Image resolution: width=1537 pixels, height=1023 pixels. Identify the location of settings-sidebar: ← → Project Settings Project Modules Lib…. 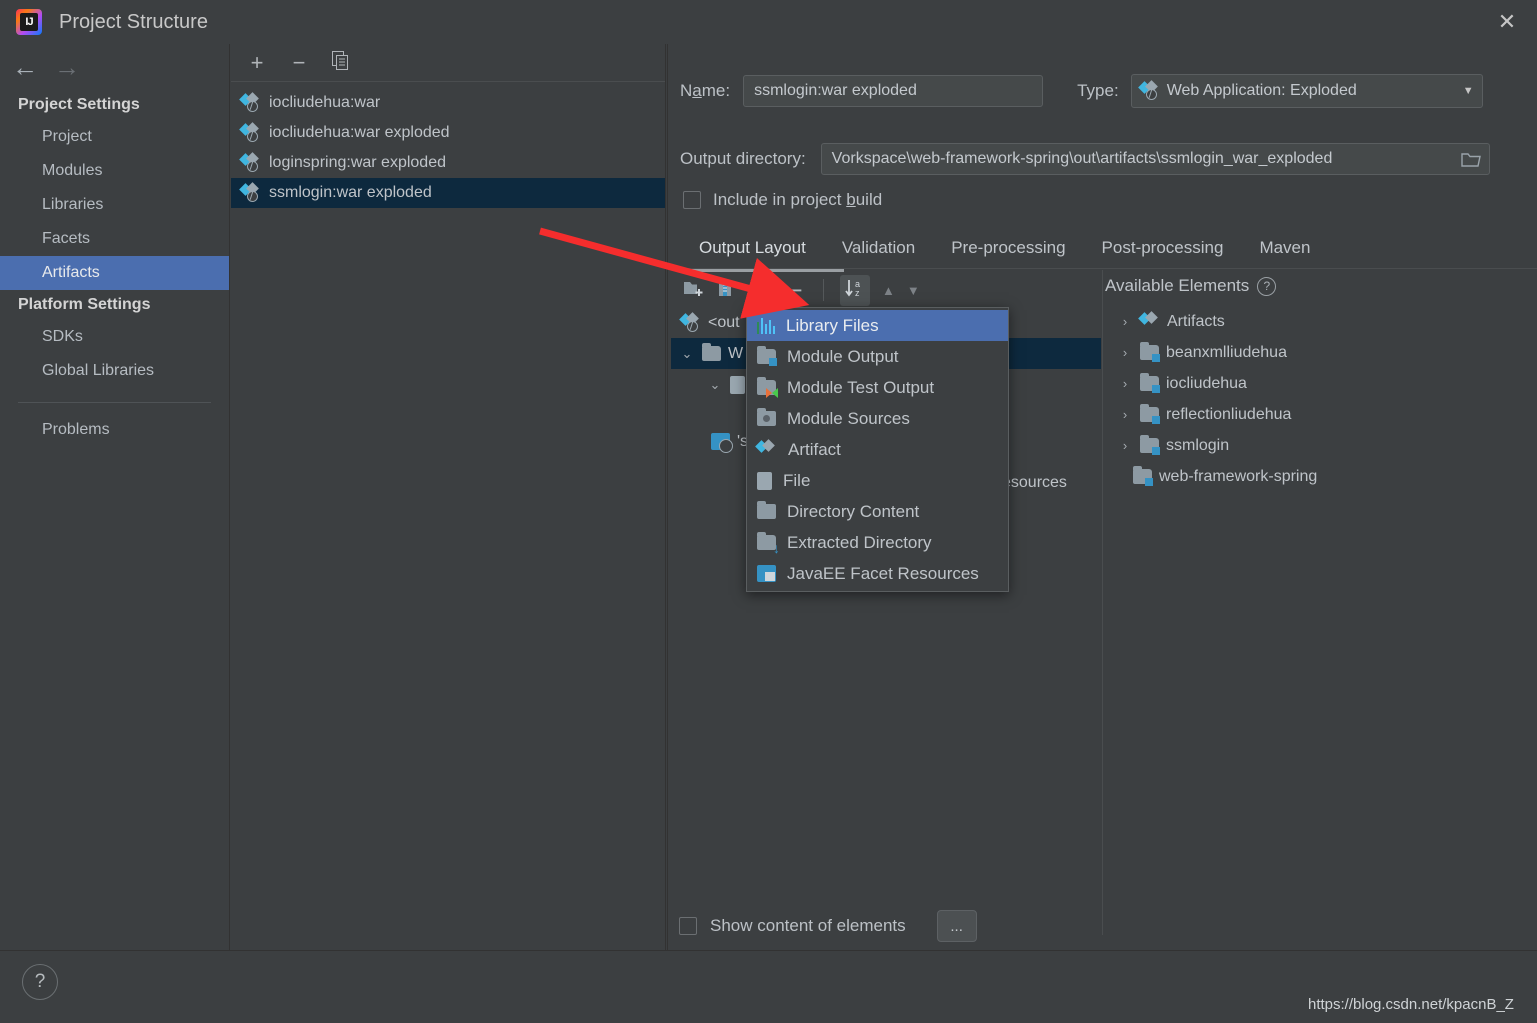
(115, 497).